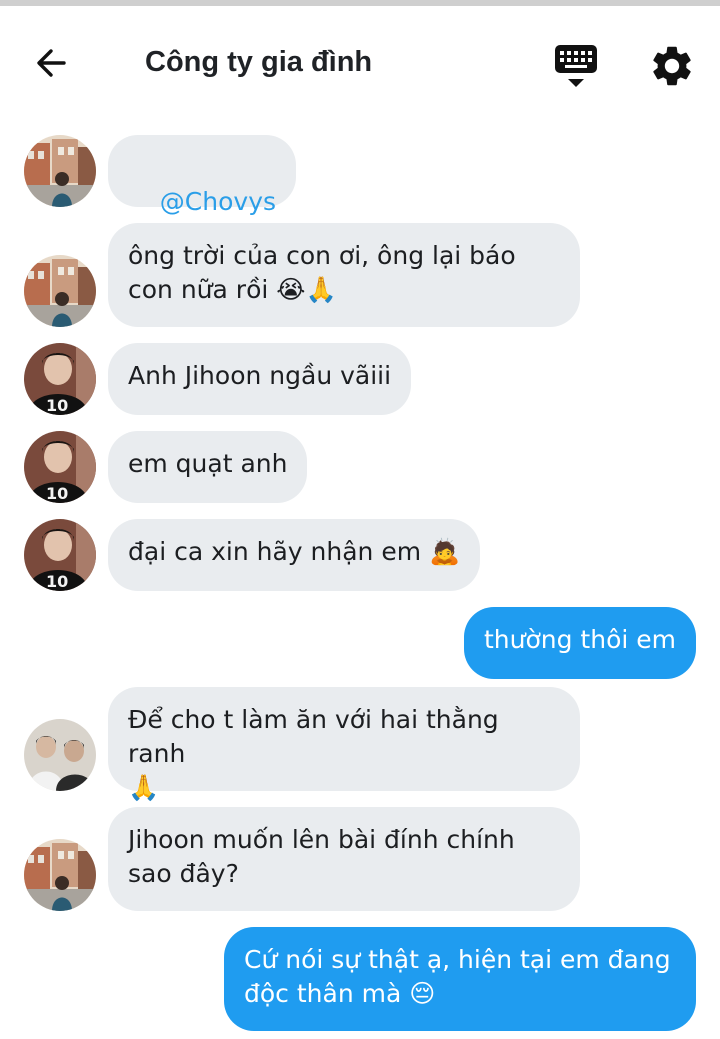  Describe the element at coordinates (202, 175) in the screenshot. I see `message-bubble: @Chovys` at that location.